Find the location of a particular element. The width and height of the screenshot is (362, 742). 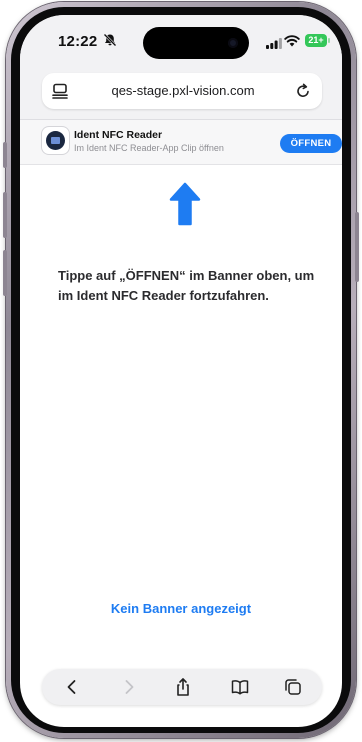

browser-toolbar is located at coordinates (182, 687).